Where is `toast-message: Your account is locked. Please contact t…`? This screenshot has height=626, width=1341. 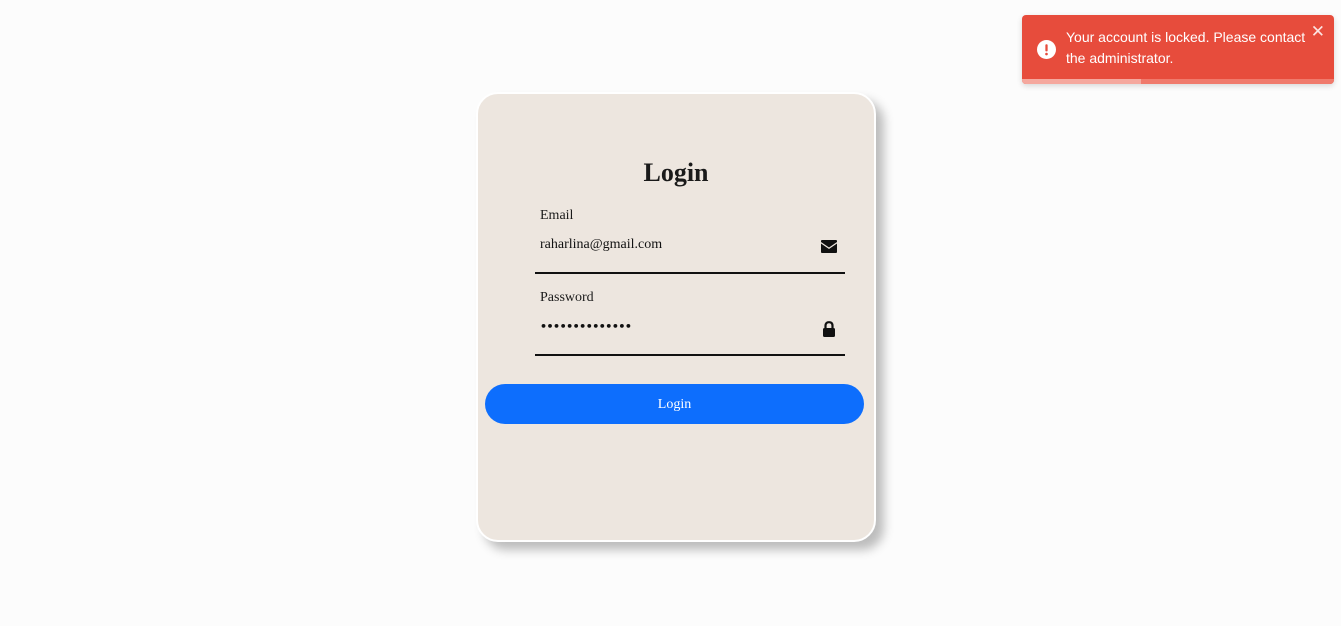 toast-message: Your account is locked. Please contact t… is located at coordinates (1186, 47).